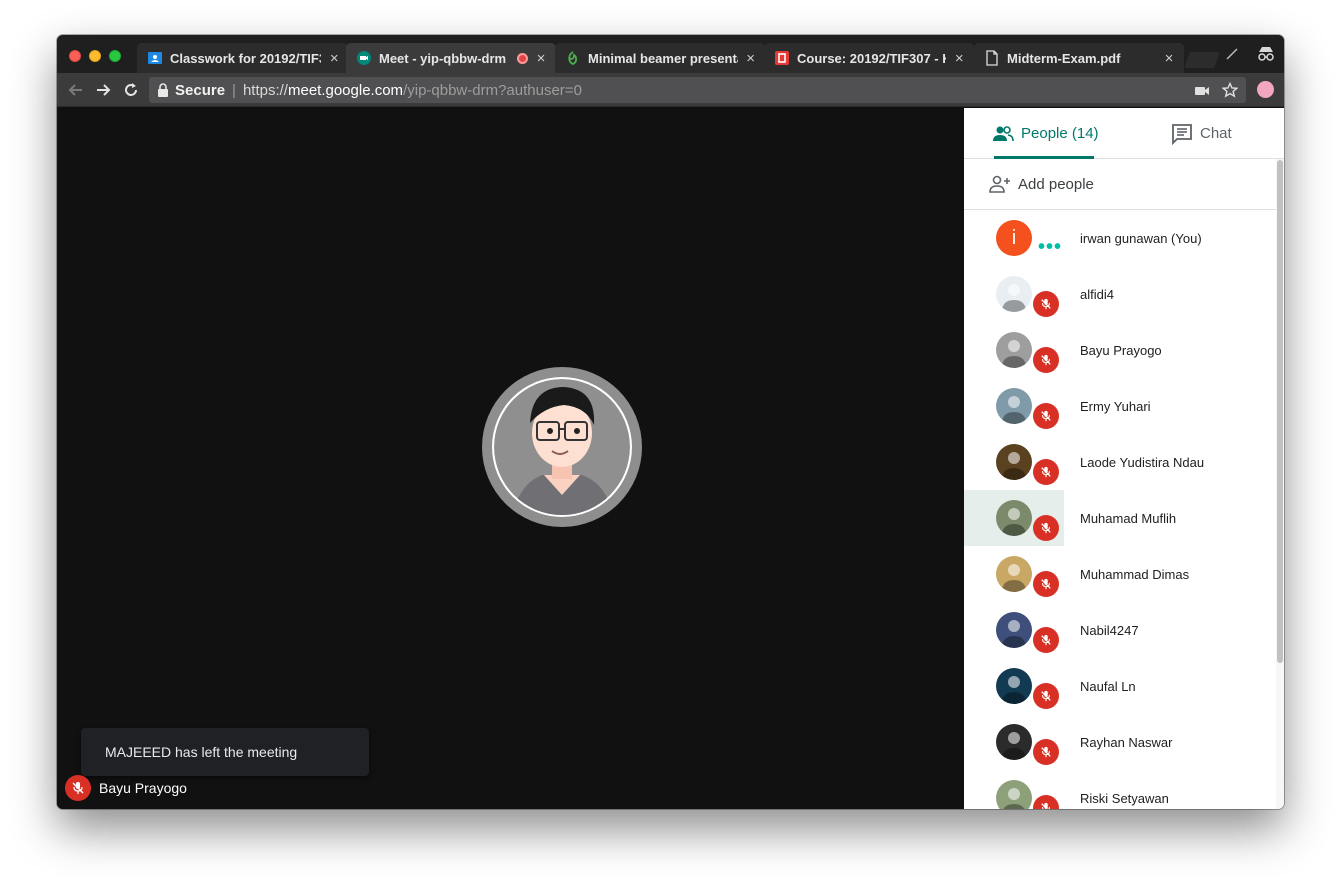 The image size is (1341, 888). Describe the element at coordinates (1120, 184) in the screenshot. I see `add-people-button: Add people` at that location.